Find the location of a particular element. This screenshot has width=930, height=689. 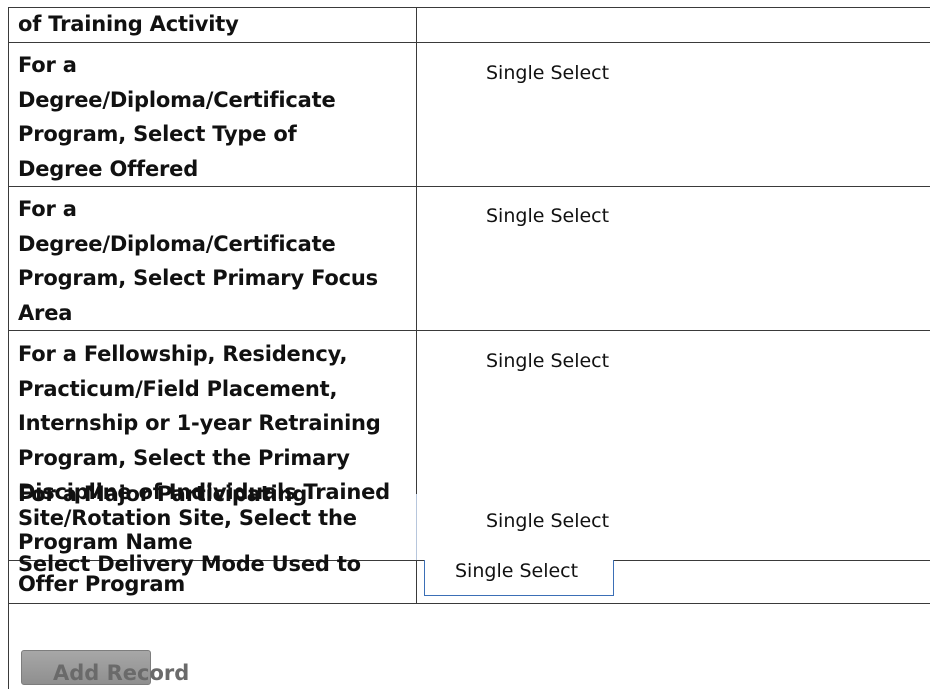

program-name-select: Single Select is located at coordinates (547, 521).